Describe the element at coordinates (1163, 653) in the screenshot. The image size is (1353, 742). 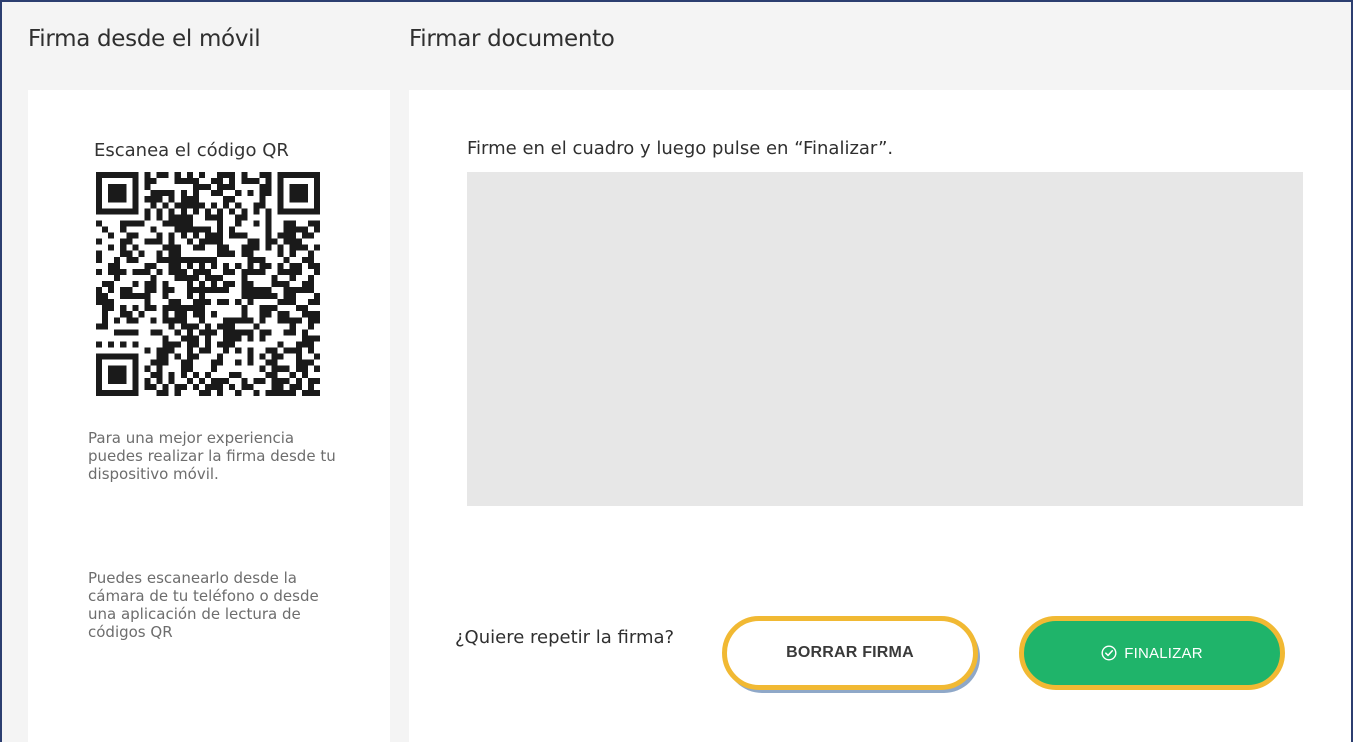
I see `finish-label: FINALIZAR` at that location.